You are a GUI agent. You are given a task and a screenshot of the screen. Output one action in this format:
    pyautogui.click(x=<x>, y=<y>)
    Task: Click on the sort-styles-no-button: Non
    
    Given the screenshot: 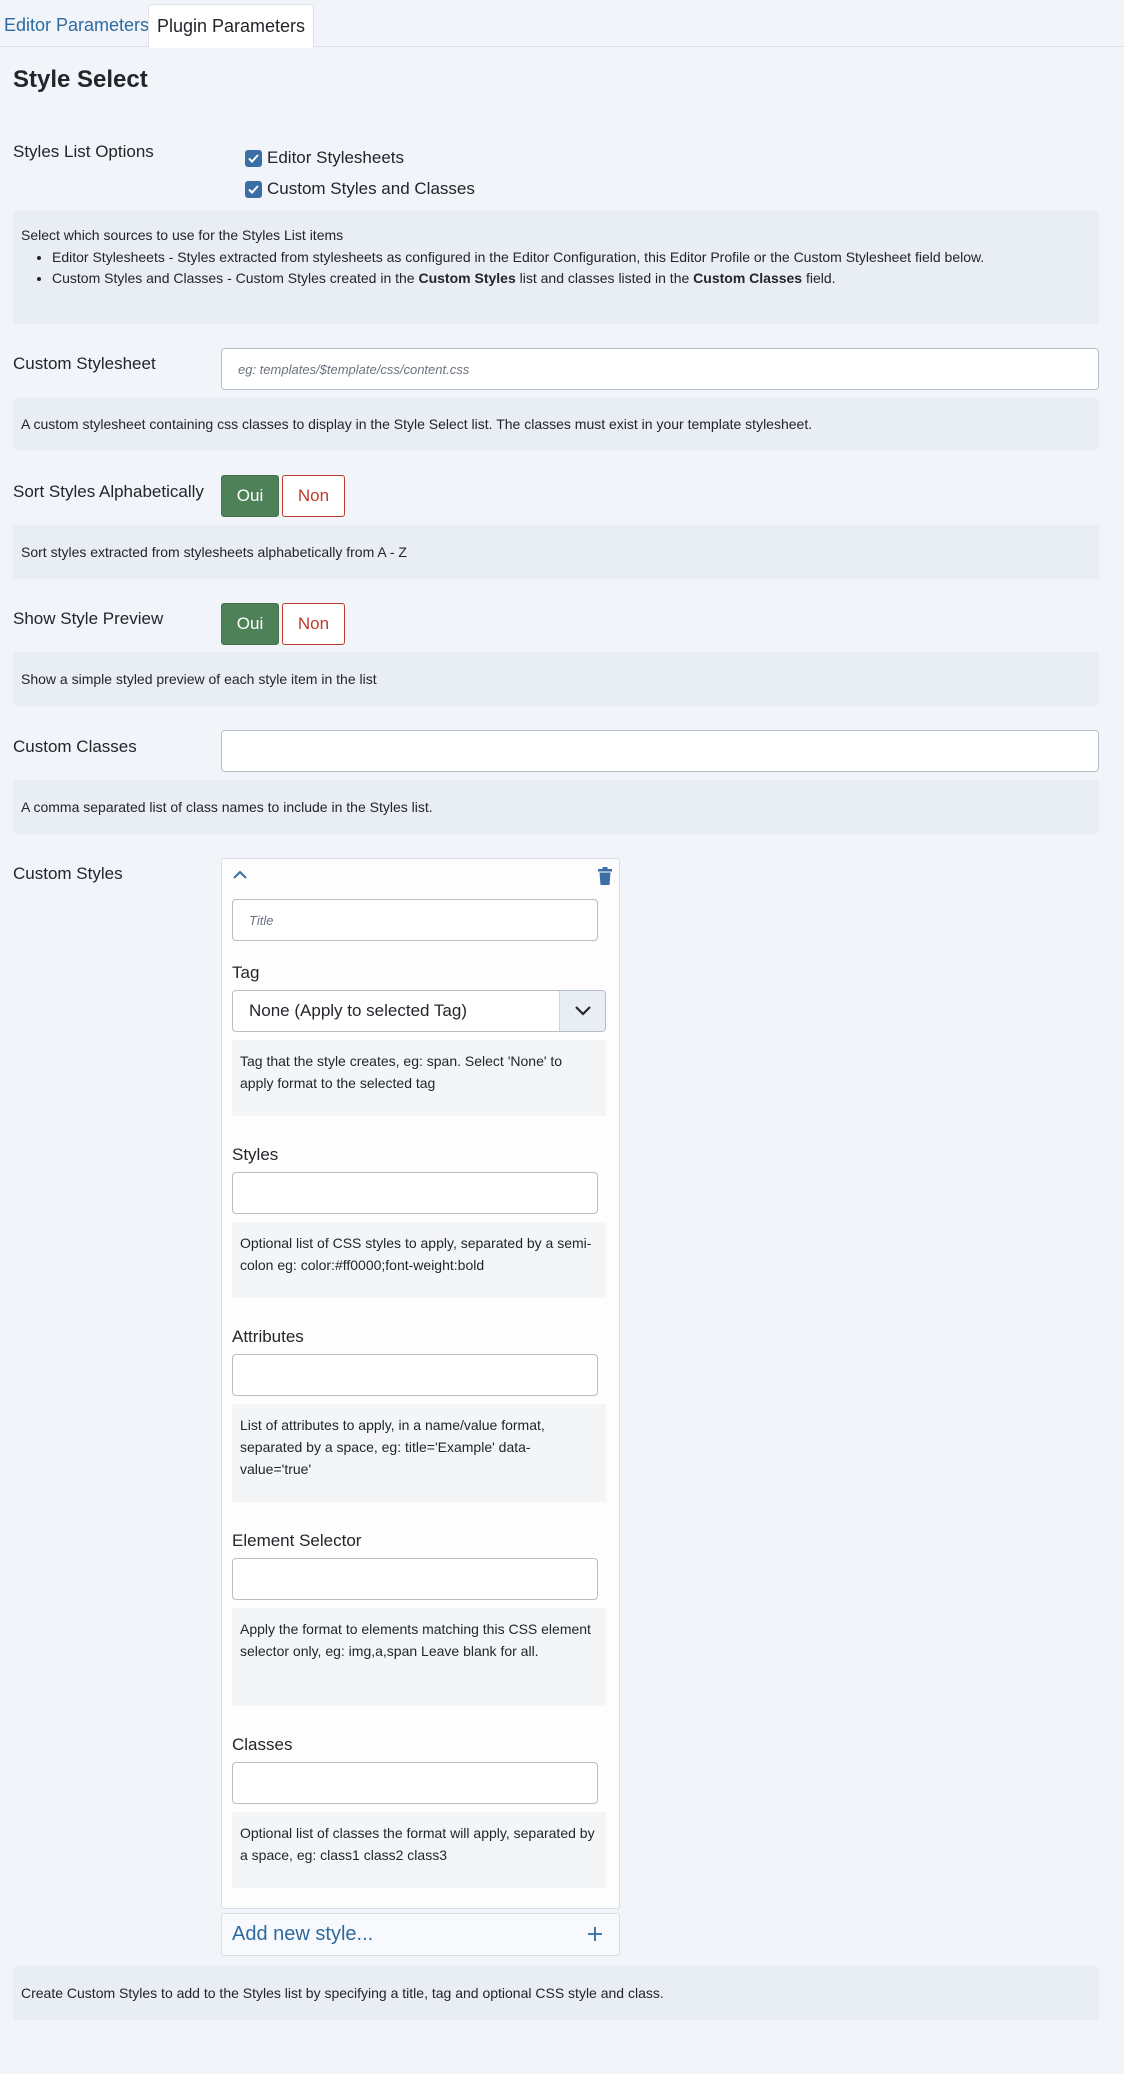 What is the action you would take?
    pyautogui.click(x=313, y=496)
    